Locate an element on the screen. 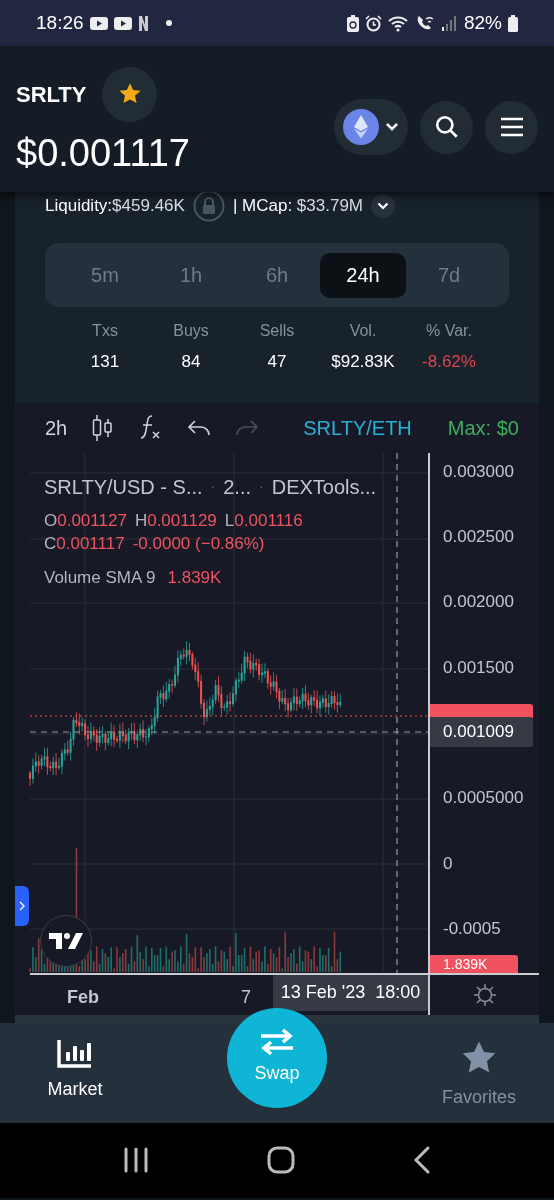  crosshair-time-label: 13 Feb '23 18:00 is located at coordinates (350, 992).